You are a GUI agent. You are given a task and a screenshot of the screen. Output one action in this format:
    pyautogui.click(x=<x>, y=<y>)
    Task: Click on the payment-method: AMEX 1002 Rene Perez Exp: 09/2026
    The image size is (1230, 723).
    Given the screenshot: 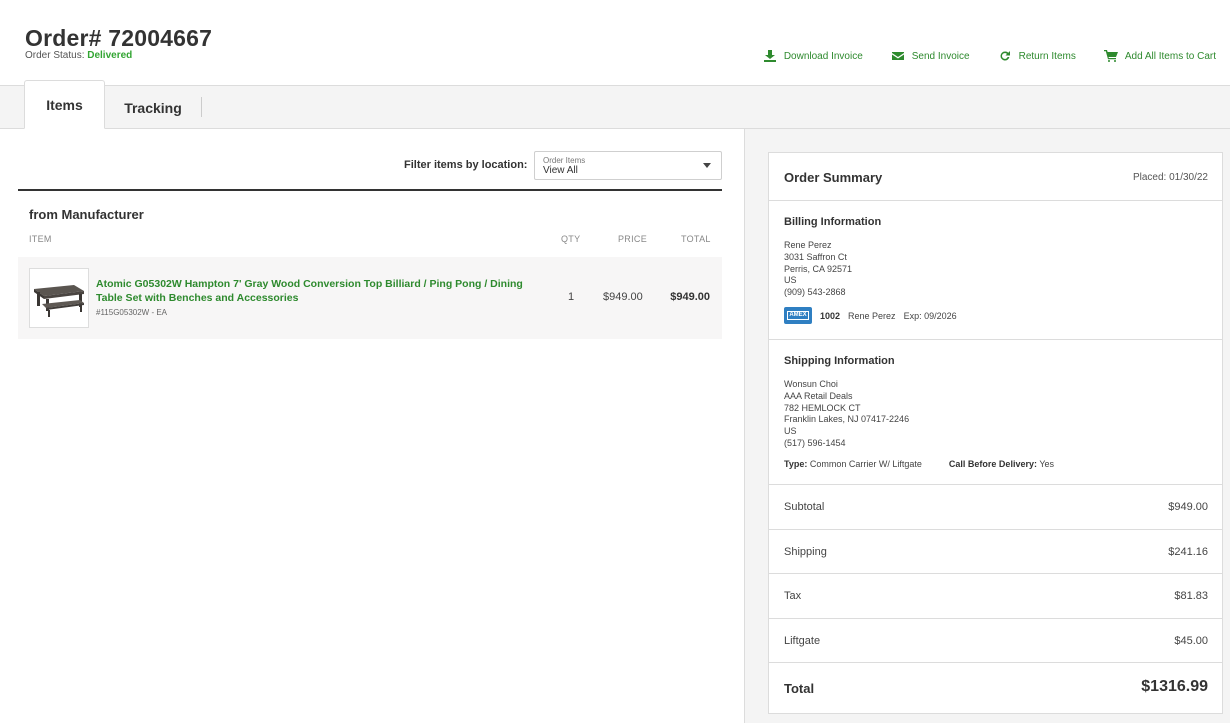 What is the action you would take?
    pyautogui.click(x=870, y=315)
    